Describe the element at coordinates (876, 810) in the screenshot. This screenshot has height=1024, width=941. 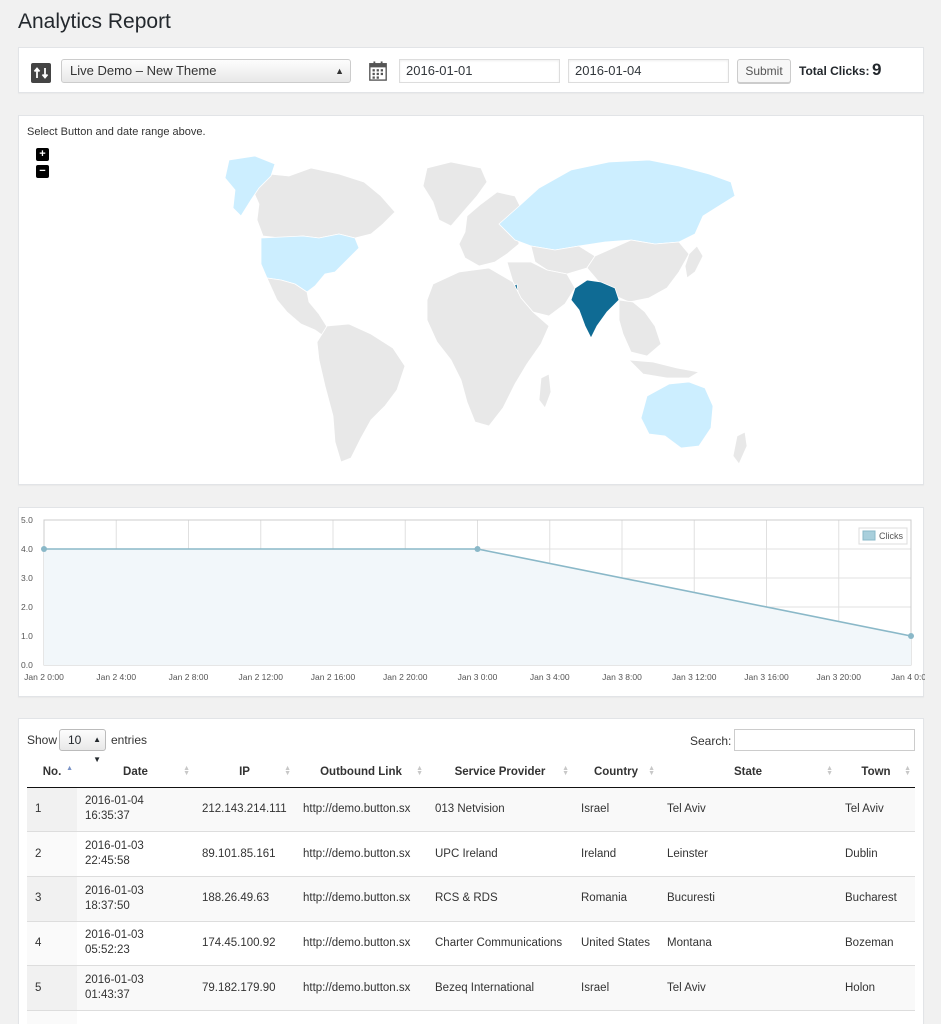
I see `cell-town: Tel Aviv` at that location.